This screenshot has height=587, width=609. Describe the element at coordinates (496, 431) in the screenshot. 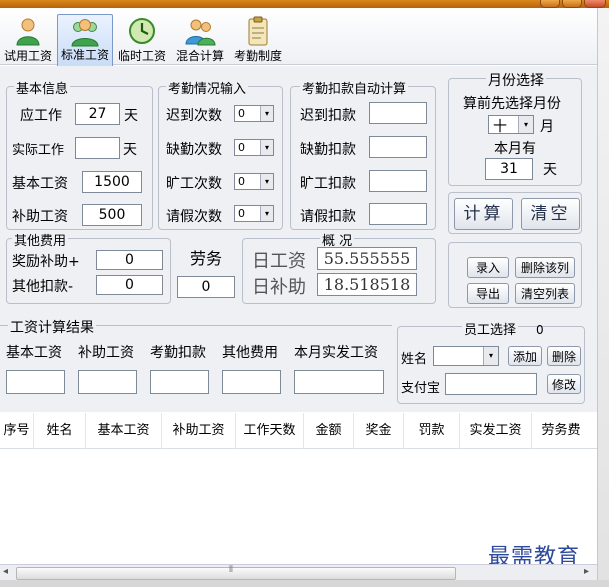

I see `column-header-net-salary: 实发工资` at that location.